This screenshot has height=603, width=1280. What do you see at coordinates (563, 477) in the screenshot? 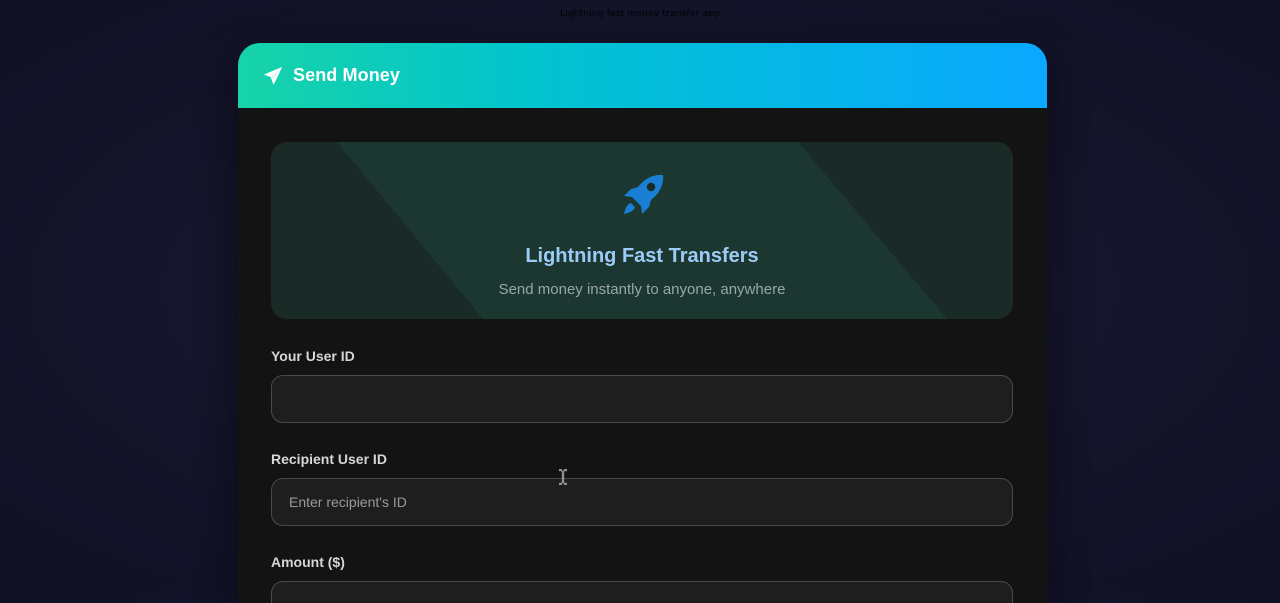
I see `text-cursor-icon` at bounding box center [563, 477].